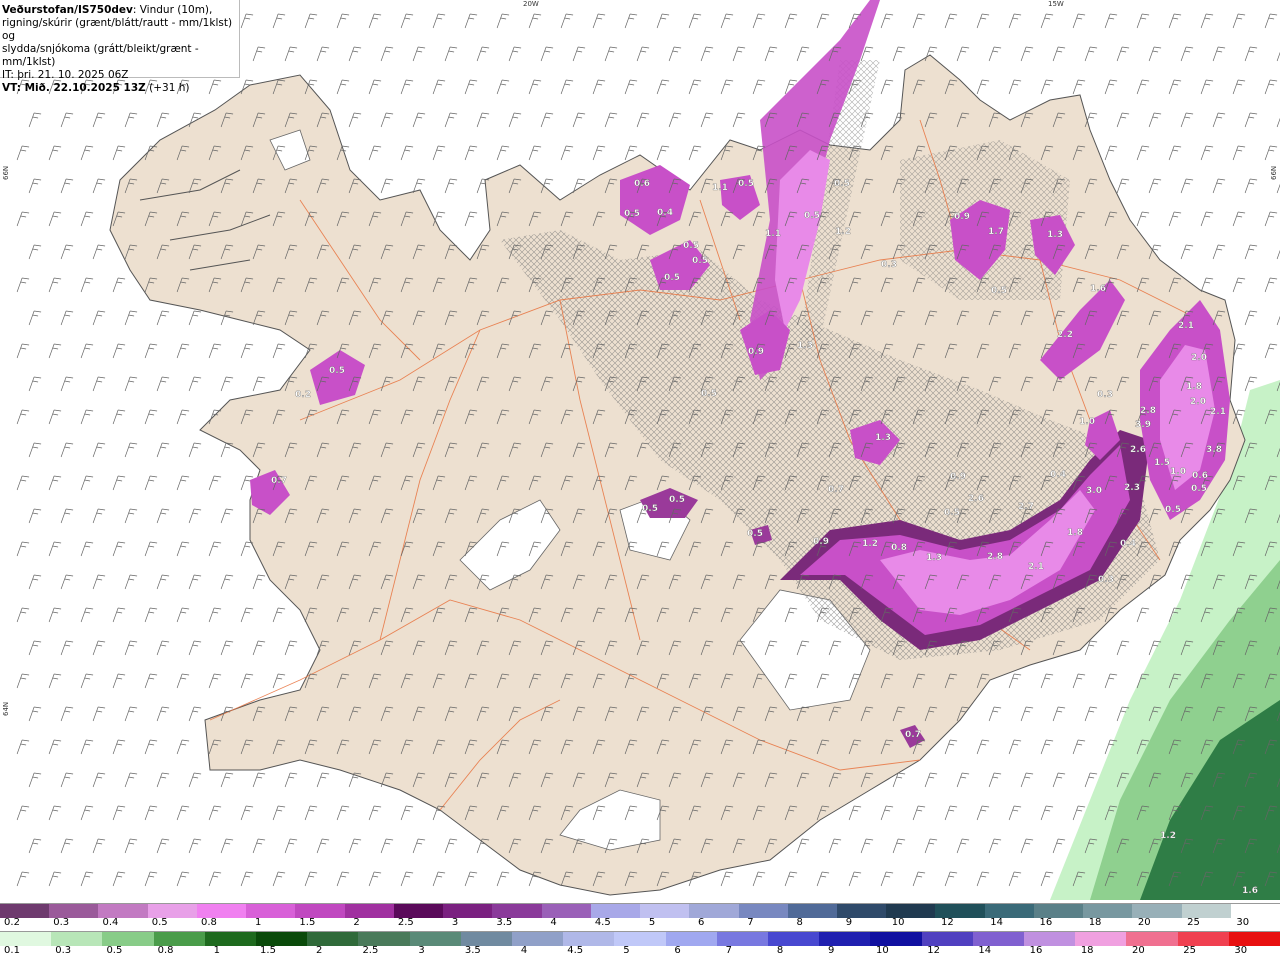 The image size is (1280, 960). Describe the element at coordinates (799, 922) in the screenshot. I see `scale-tick-label: 8` at that location.